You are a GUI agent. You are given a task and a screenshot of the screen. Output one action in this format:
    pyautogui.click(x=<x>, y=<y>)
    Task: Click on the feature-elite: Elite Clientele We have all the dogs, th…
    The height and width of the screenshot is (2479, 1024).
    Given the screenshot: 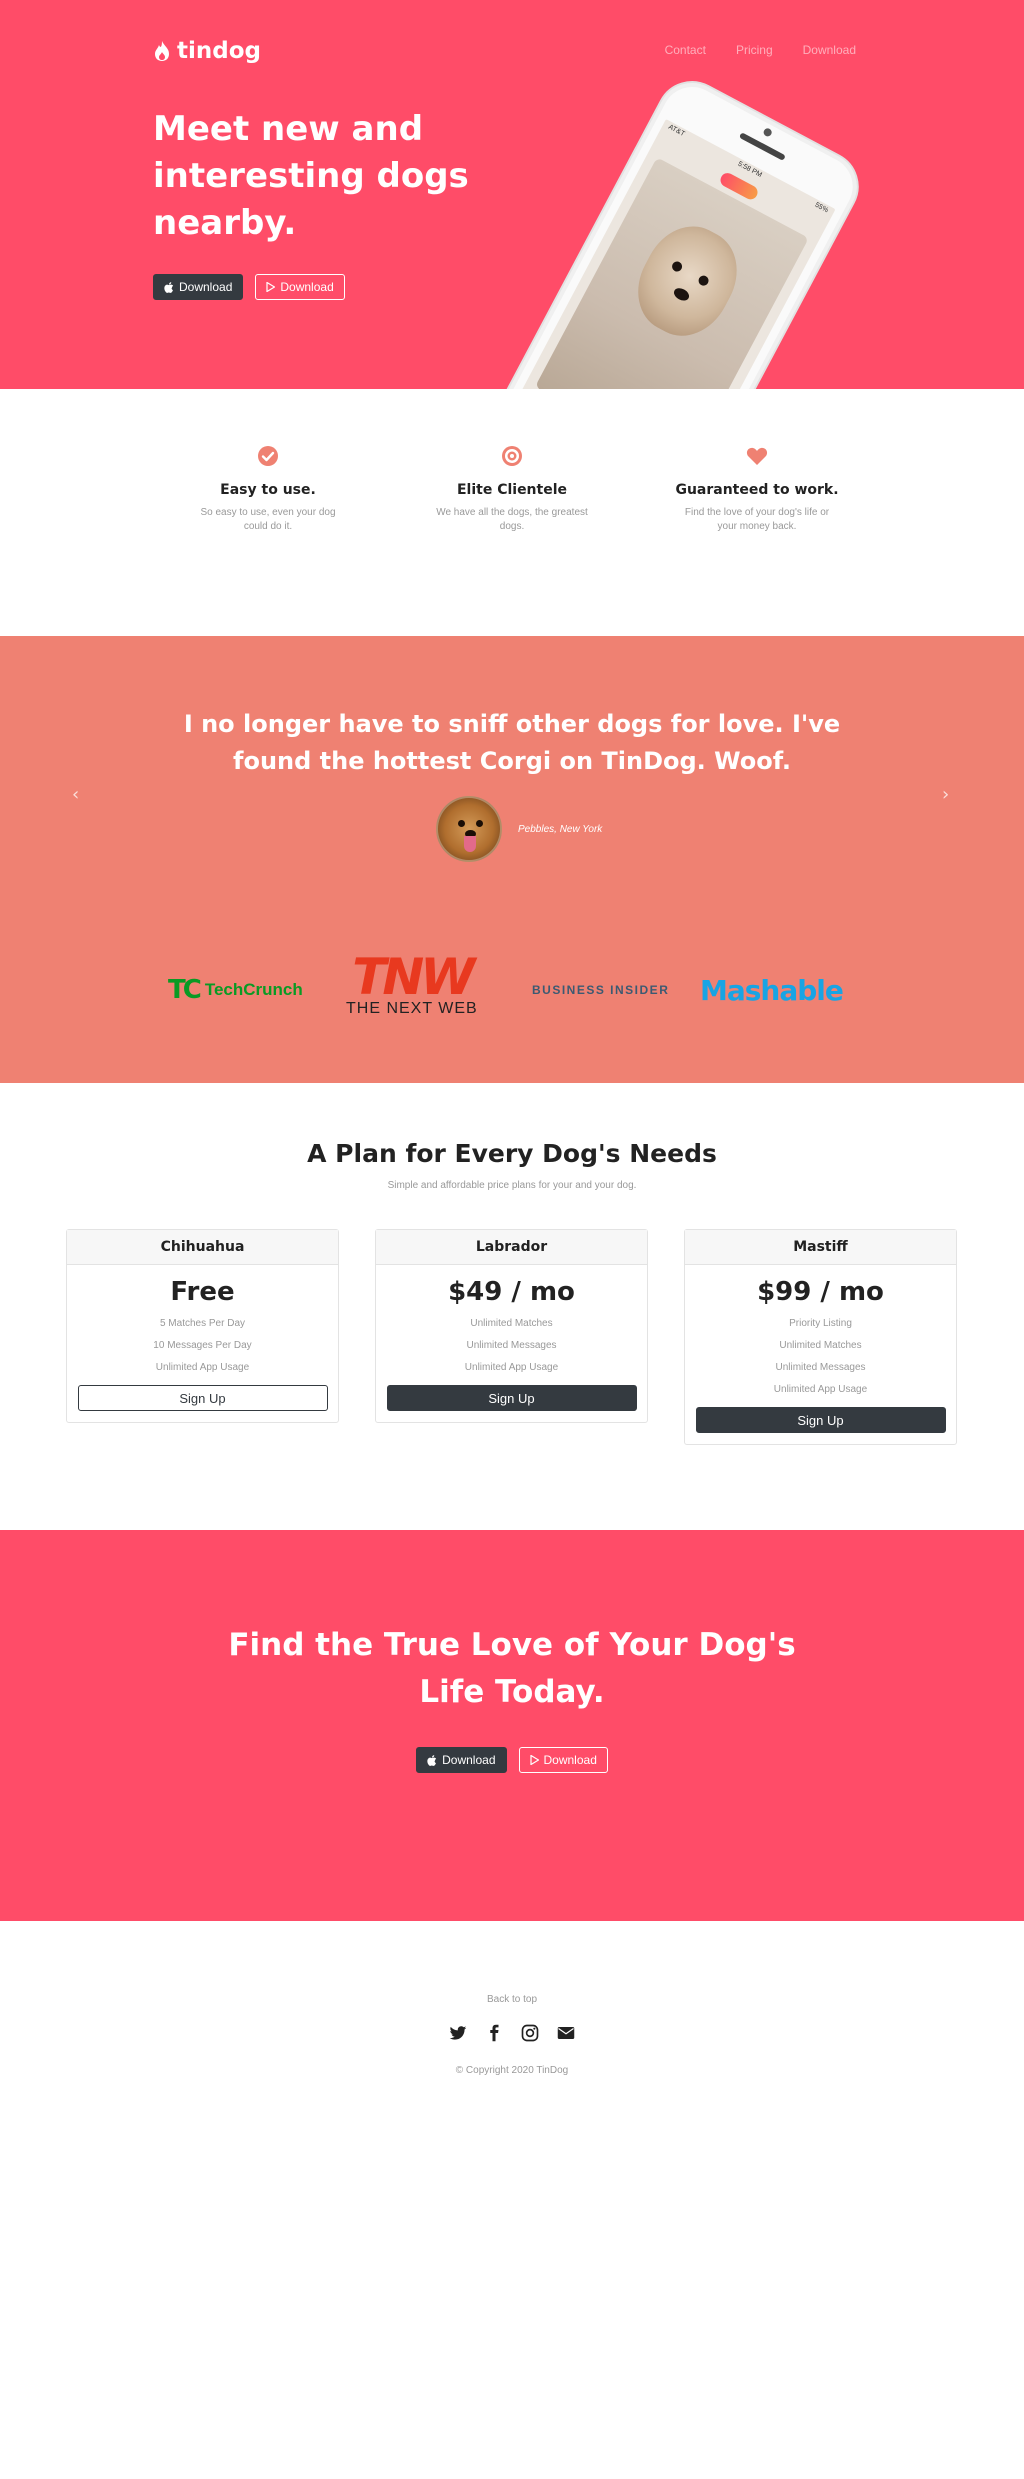 What is the action you would take?
    pyautogui.click(x=512, y=489)
    